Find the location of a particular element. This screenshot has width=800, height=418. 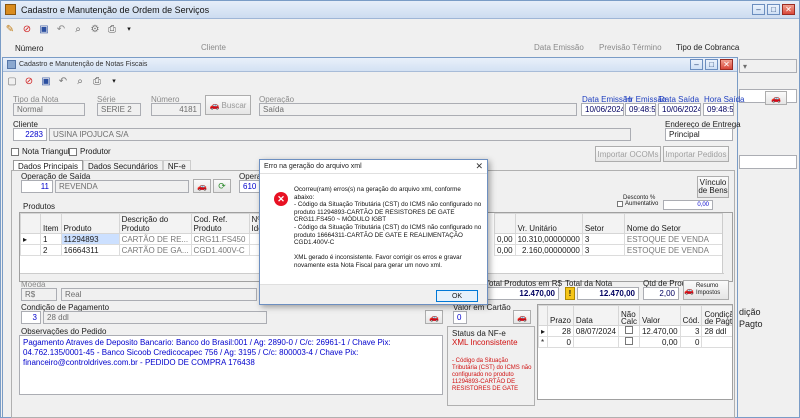

operacao-saida-code: 11 is located at coordinates (37, 186).